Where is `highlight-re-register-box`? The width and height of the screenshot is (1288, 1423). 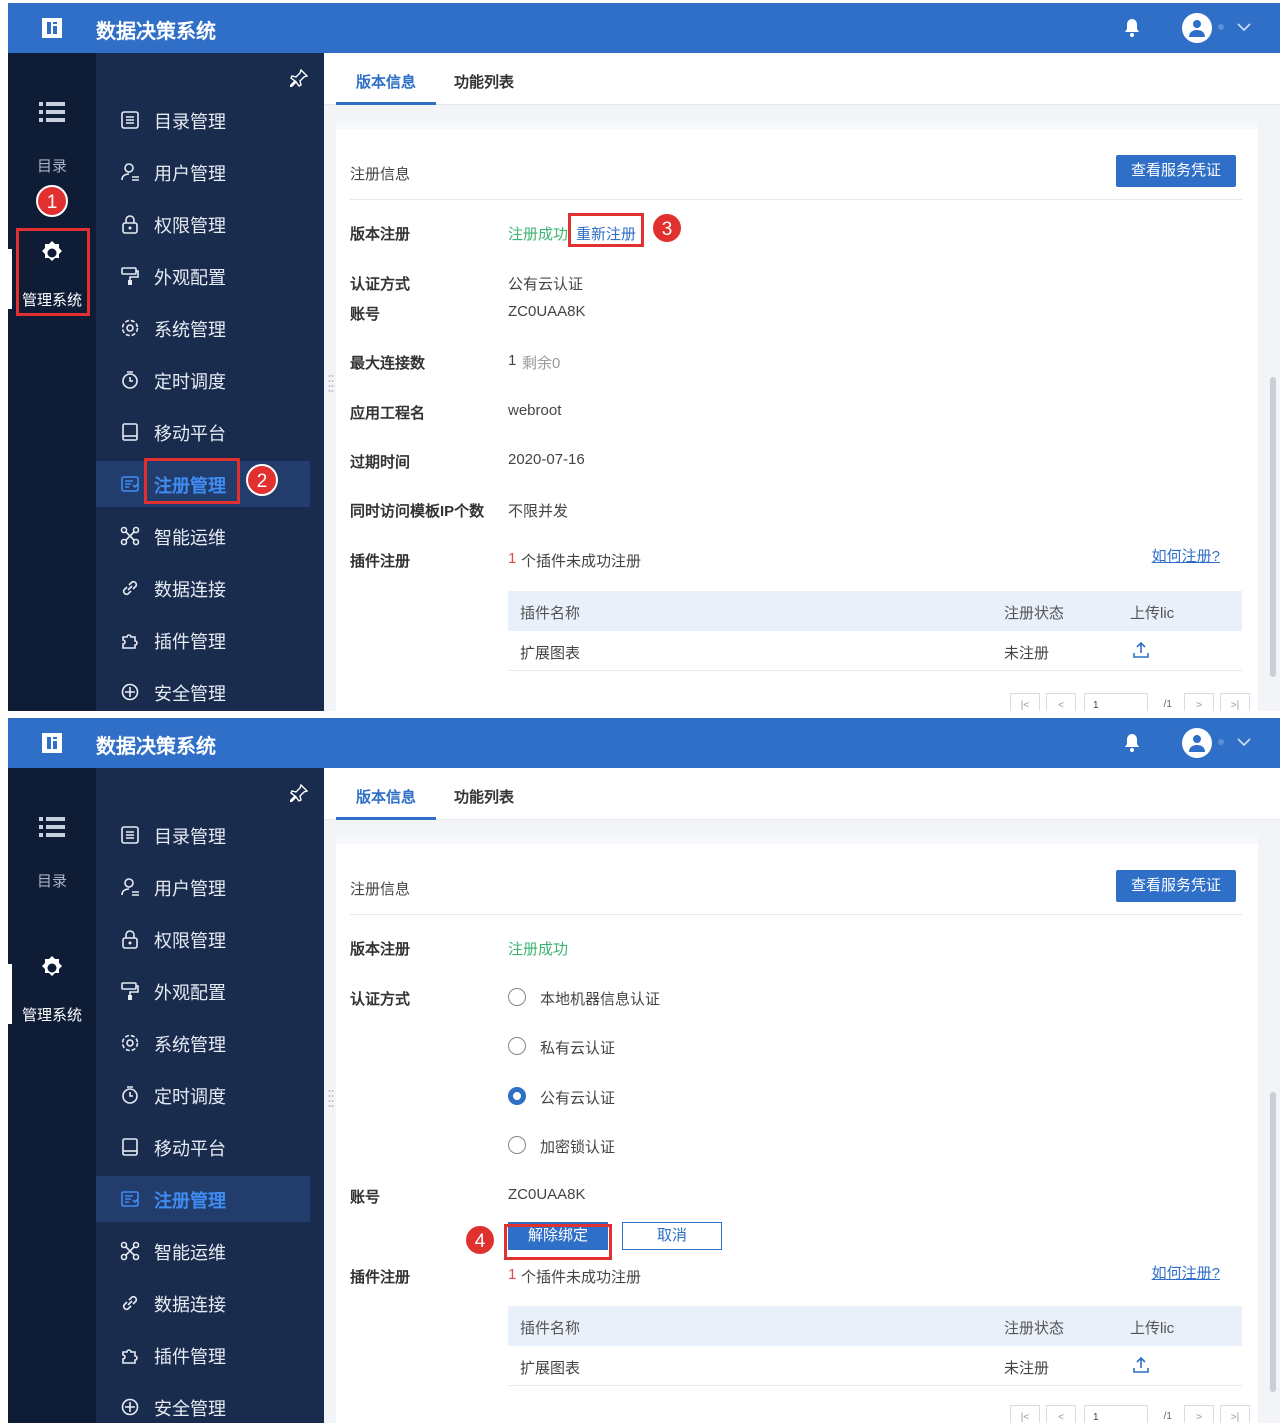 highlight-re-register-box is located at coordinates (606, 230).